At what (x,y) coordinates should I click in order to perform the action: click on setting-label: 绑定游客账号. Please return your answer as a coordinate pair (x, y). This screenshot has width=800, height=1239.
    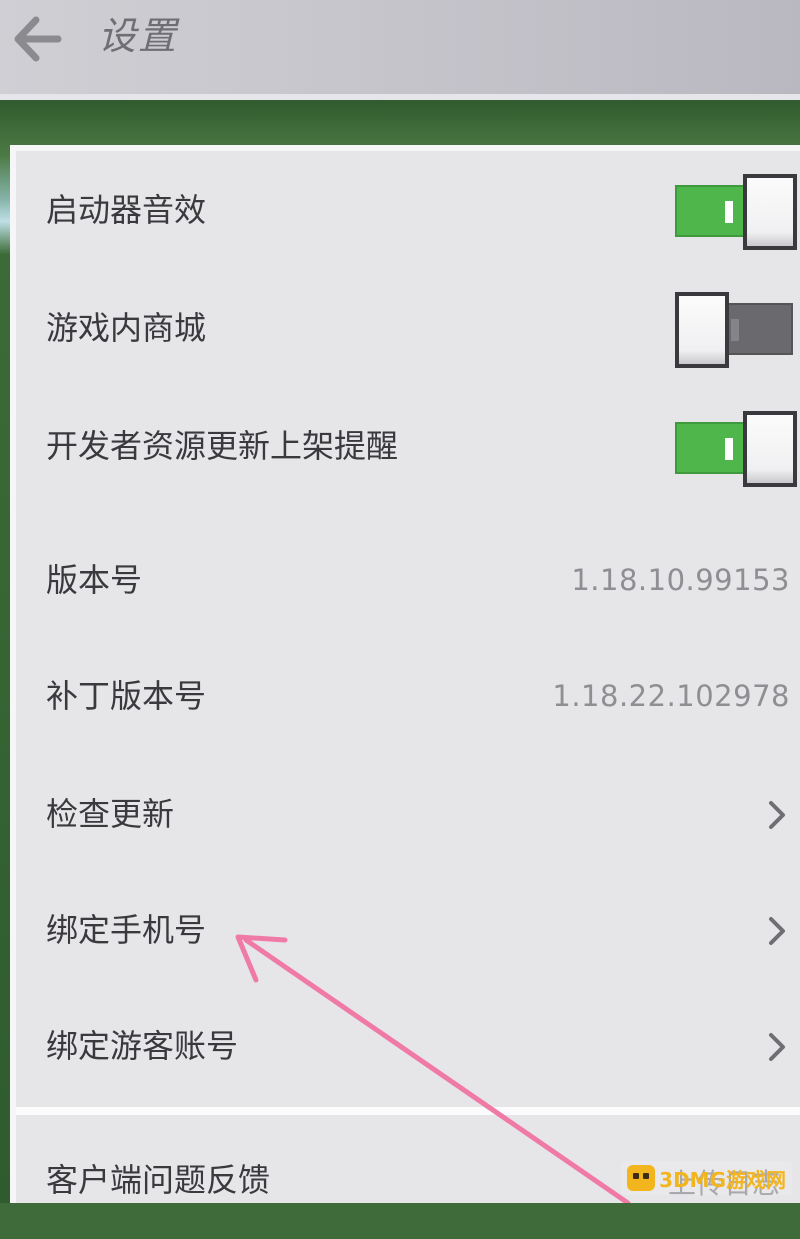
    Looking at the image, I should click on (142, 1046).